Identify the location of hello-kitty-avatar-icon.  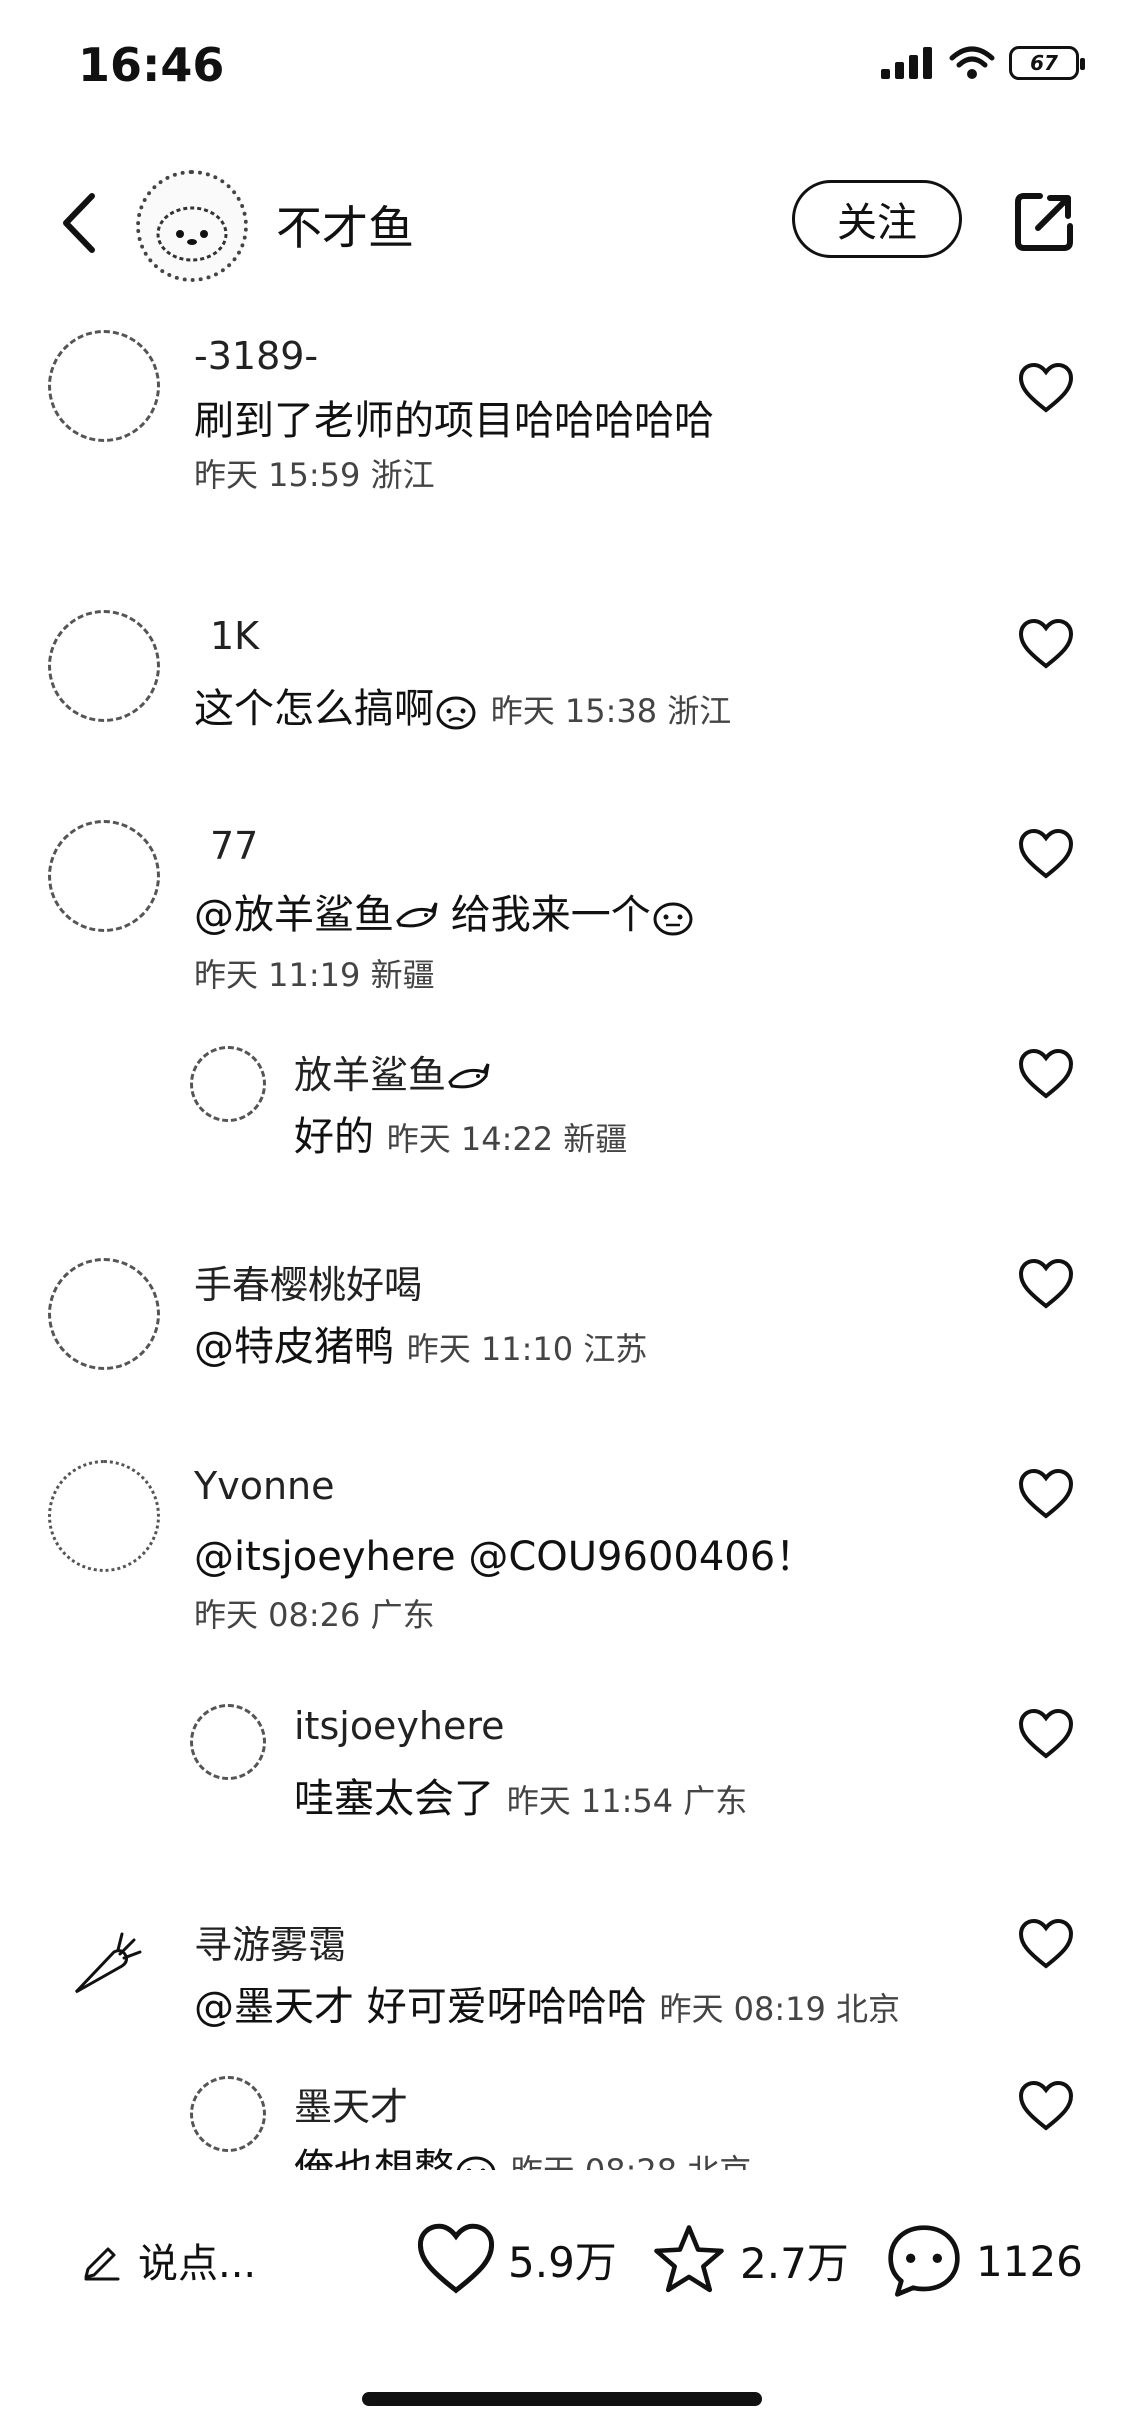
(192, 234).